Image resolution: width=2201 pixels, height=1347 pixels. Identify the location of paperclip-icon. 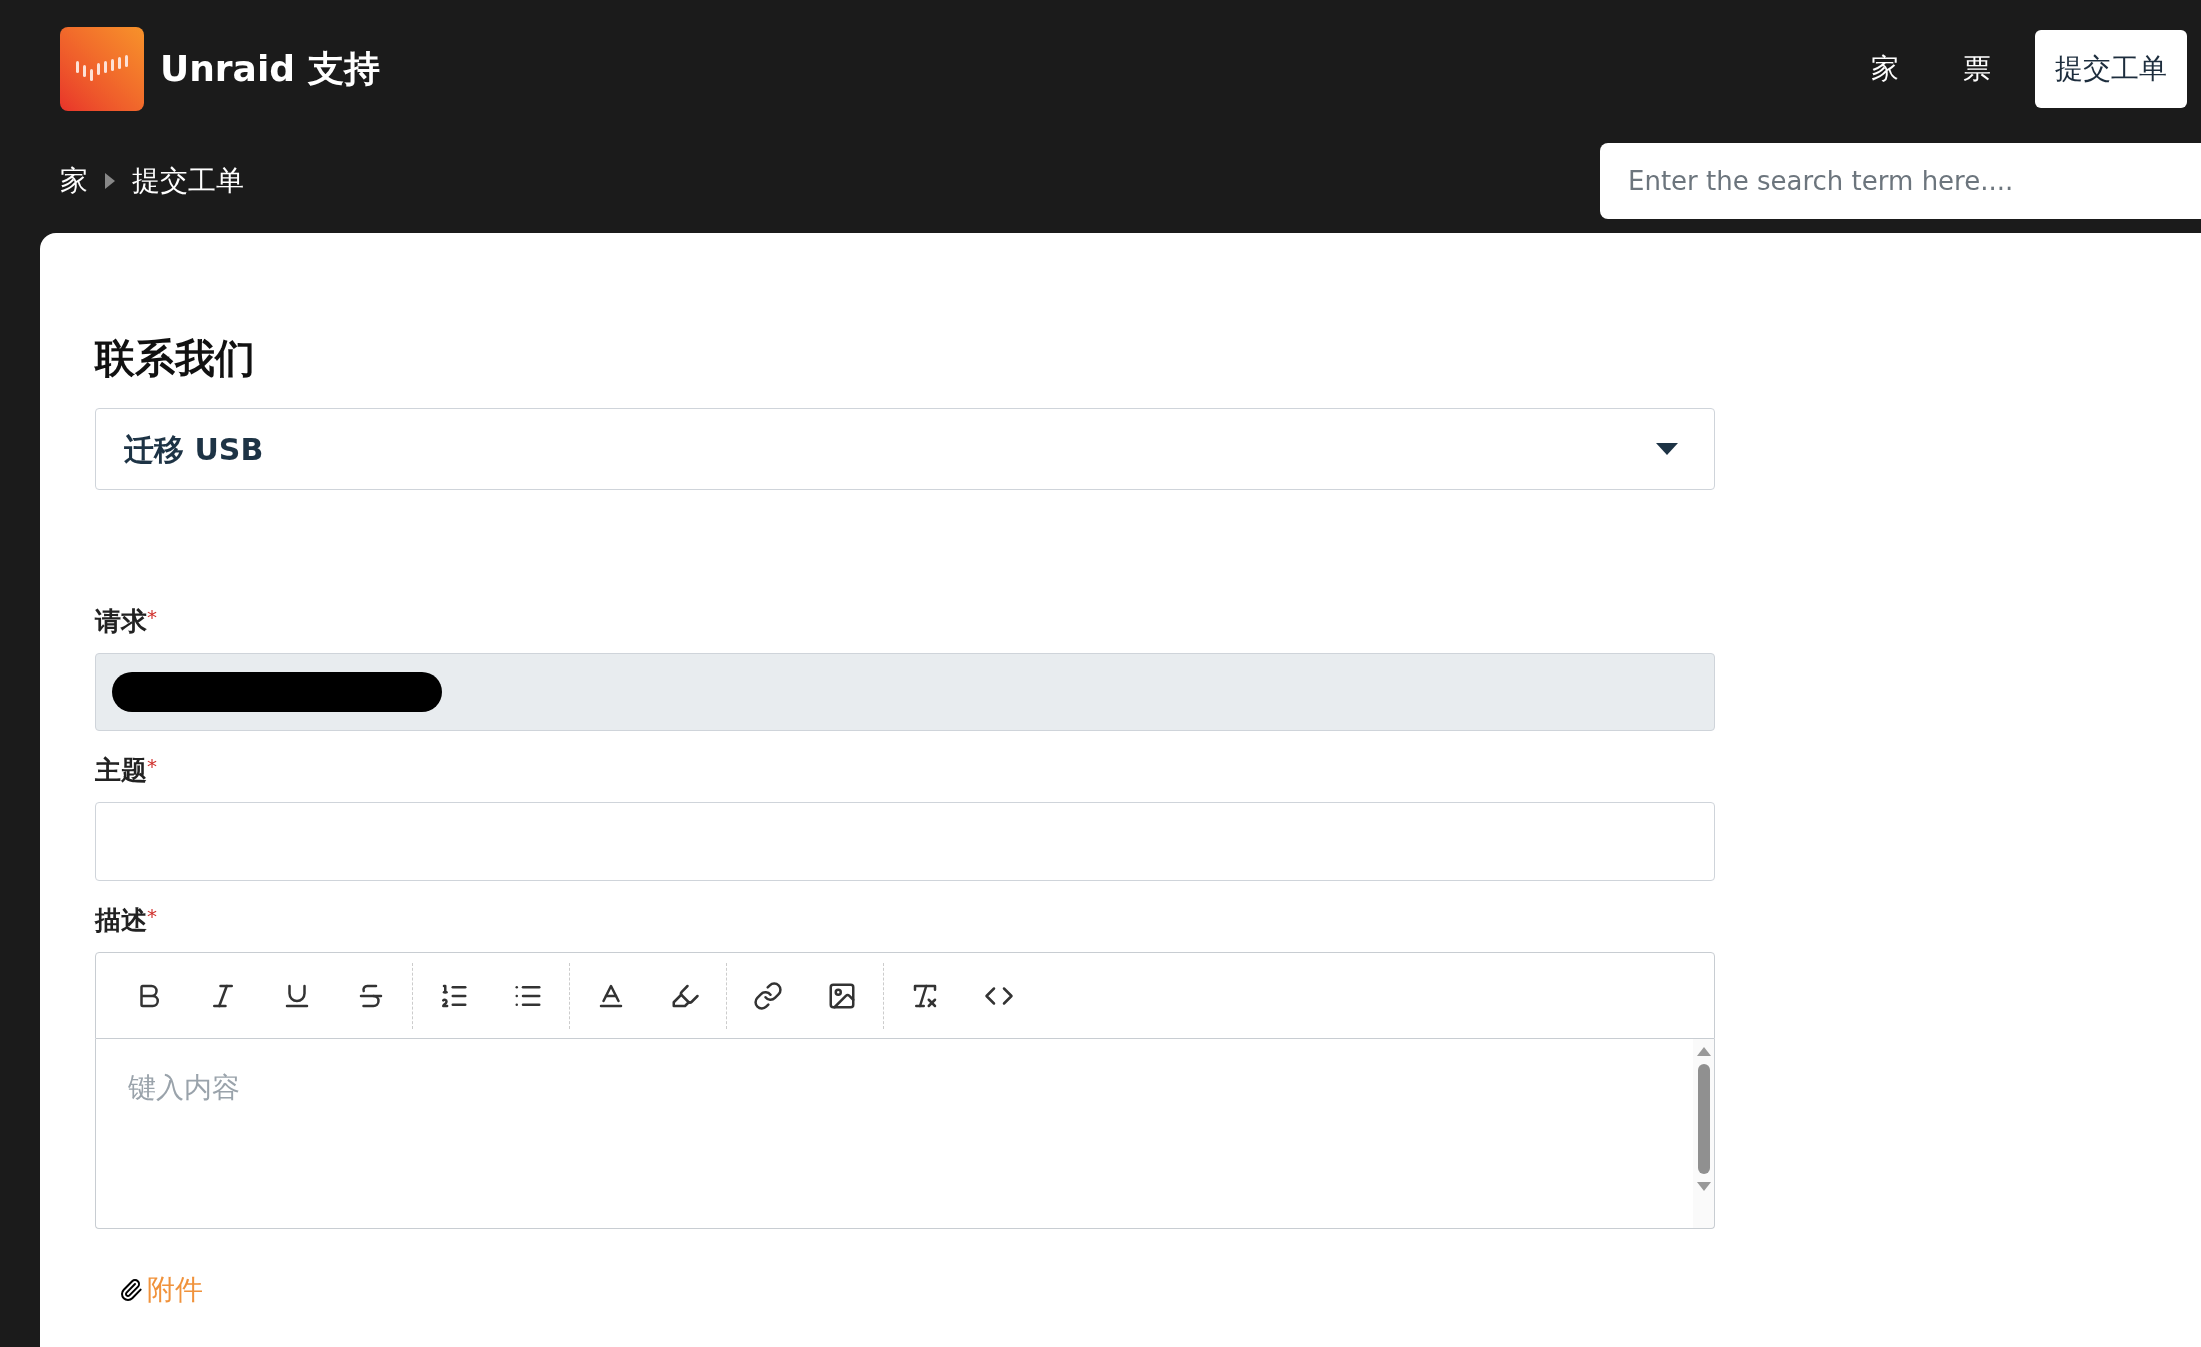
(131, 1290).